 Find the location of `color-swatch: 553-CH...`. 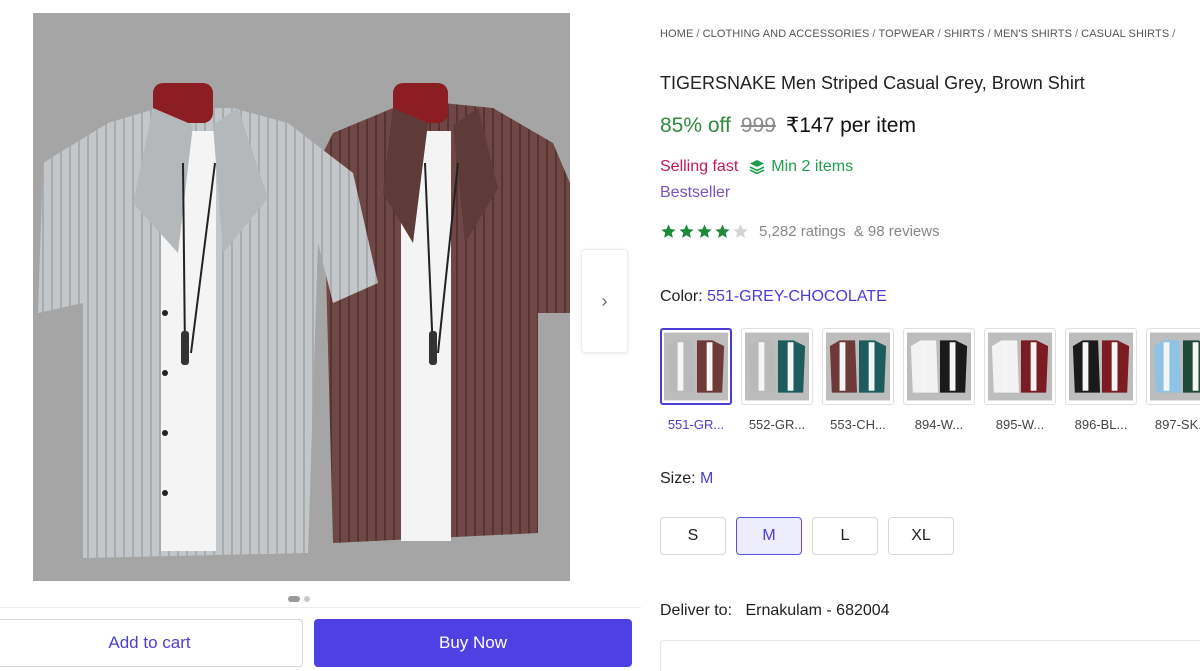

color-swatch: 553-CH... is located at coordinates (858, 380).